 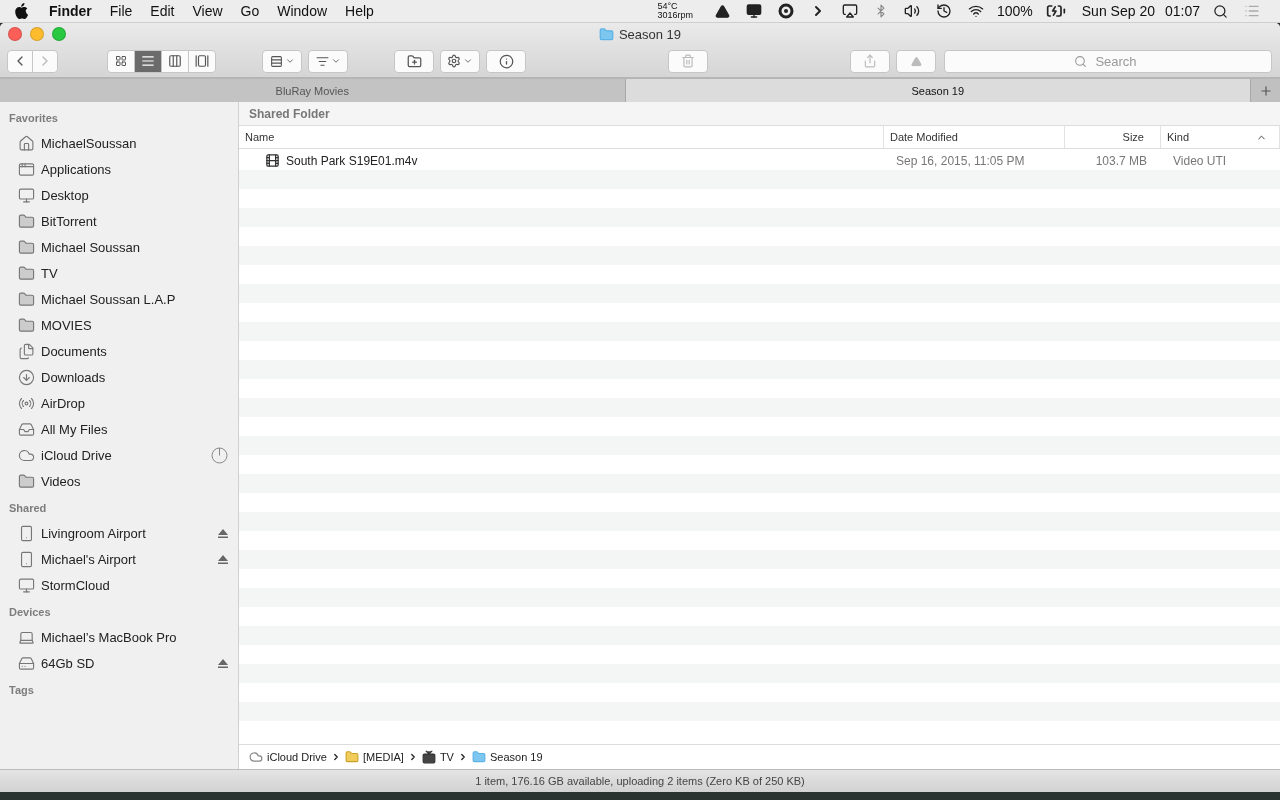 What do you see at coordinates (219, 455) in the screenshot?
I see `progress-icon` at bounding box center [219, 455].